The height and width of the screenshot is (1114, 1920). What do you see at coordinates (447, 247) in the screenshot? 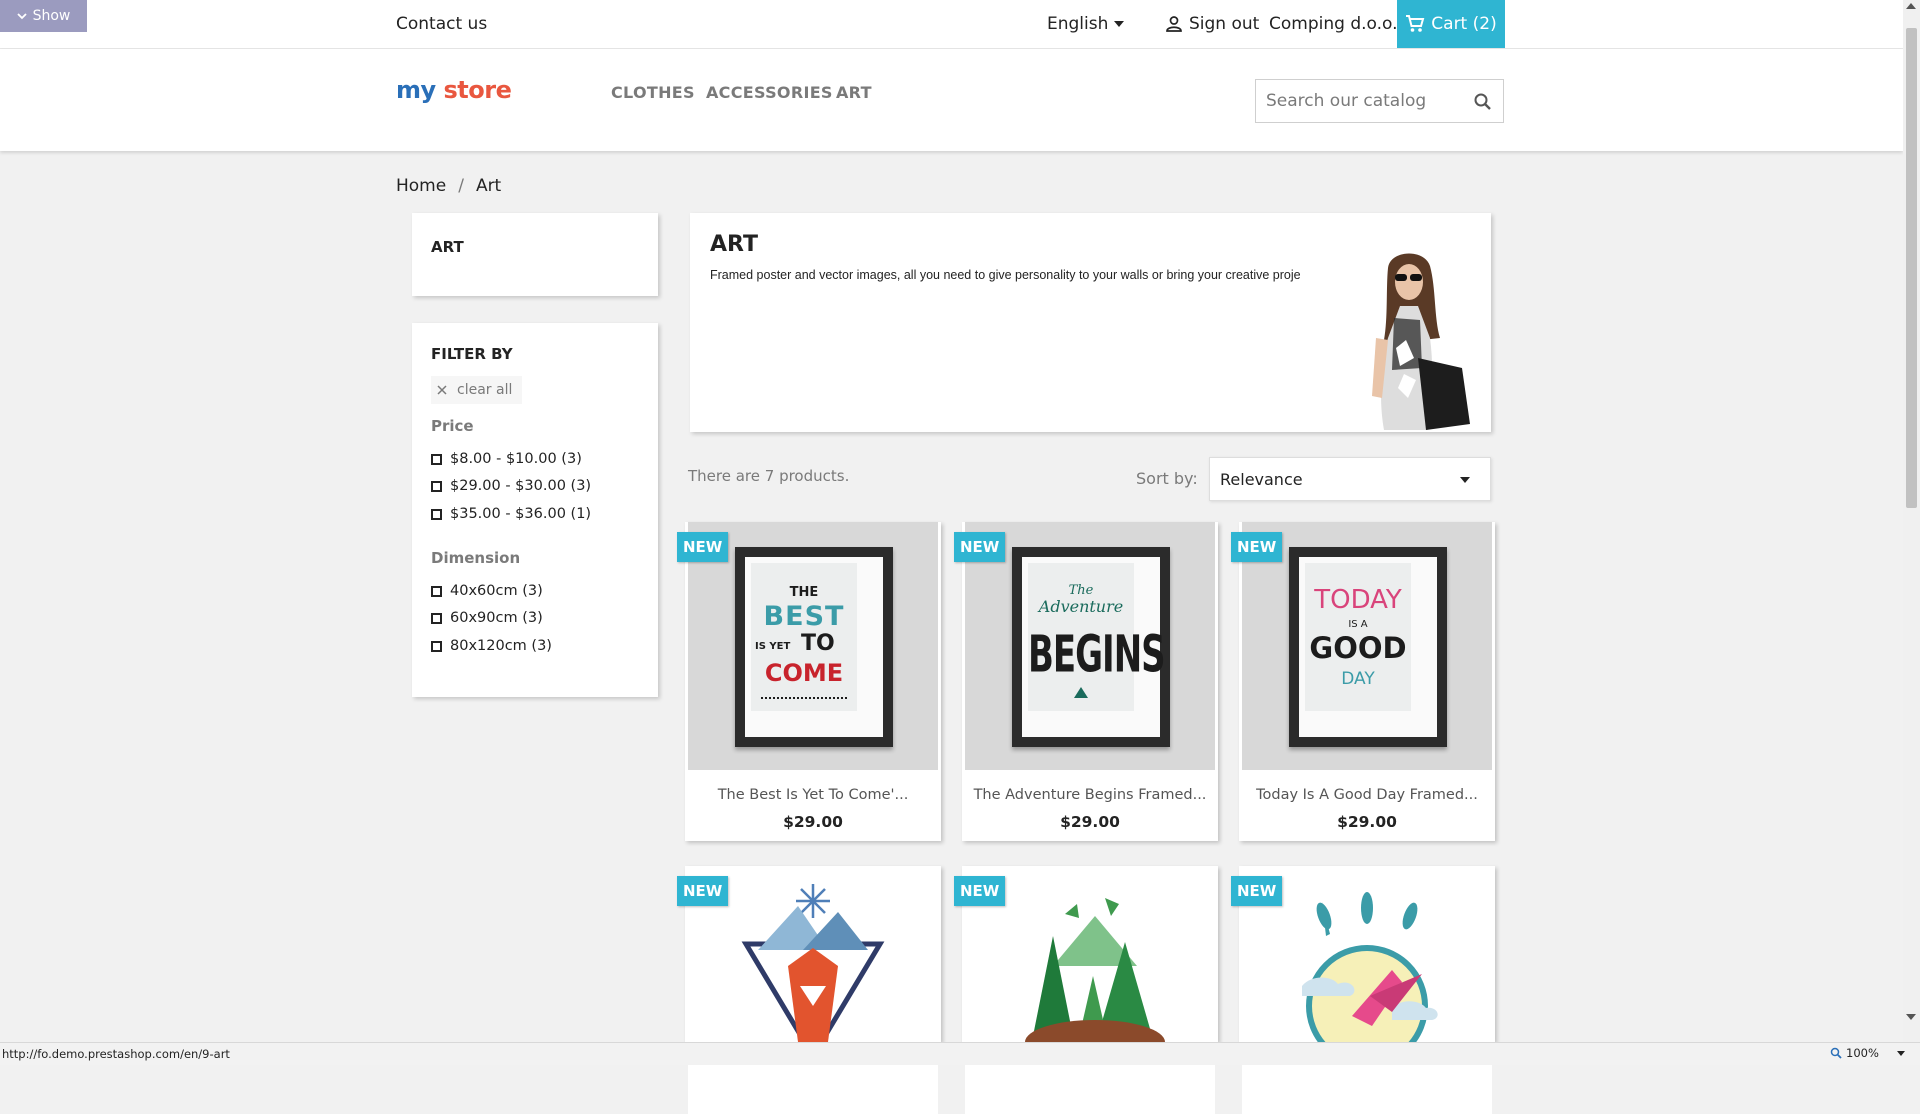
I see `category-tree-title: ART` at bounding box center [447, 247].